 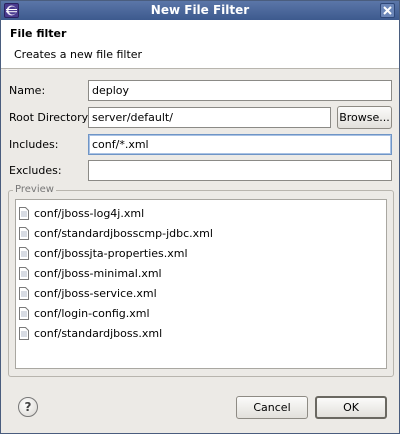 I want to click on list-item: conf/standardjbosscmp-jdbc.xml, so click(x=116, y=233).